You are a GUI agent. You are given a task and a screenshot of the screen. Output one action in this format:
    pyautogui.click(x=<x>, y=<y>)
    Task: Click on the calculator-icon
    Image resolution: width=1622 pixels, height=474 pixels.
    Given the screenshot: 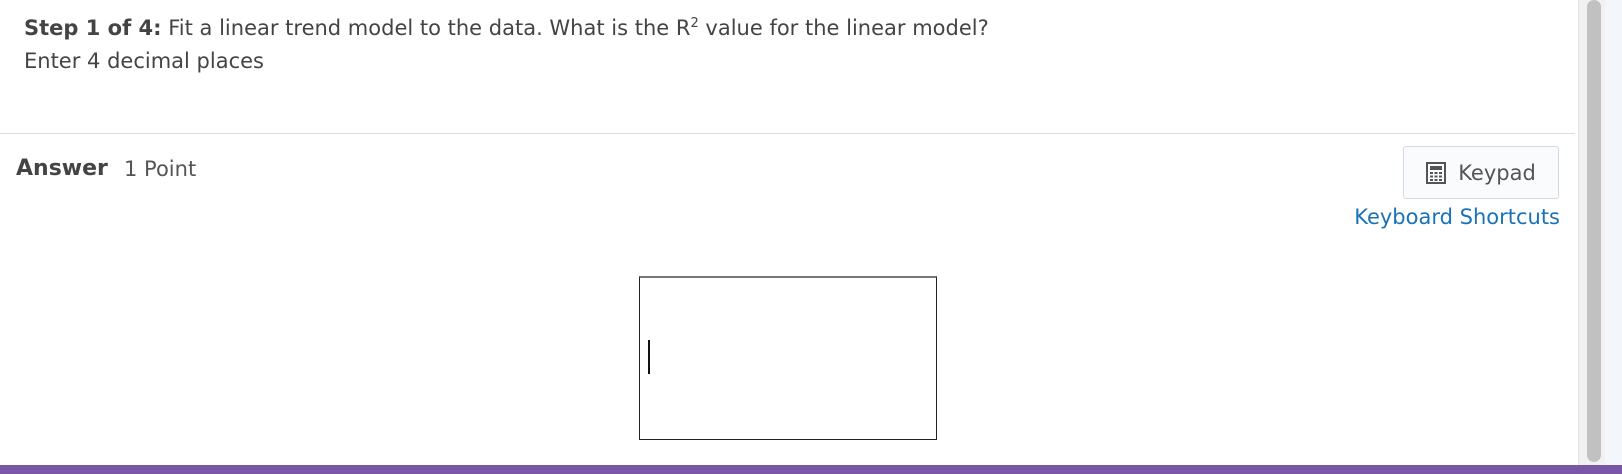 What is the action you would take?
    pyautogui.click(x=1436, y=172)
    